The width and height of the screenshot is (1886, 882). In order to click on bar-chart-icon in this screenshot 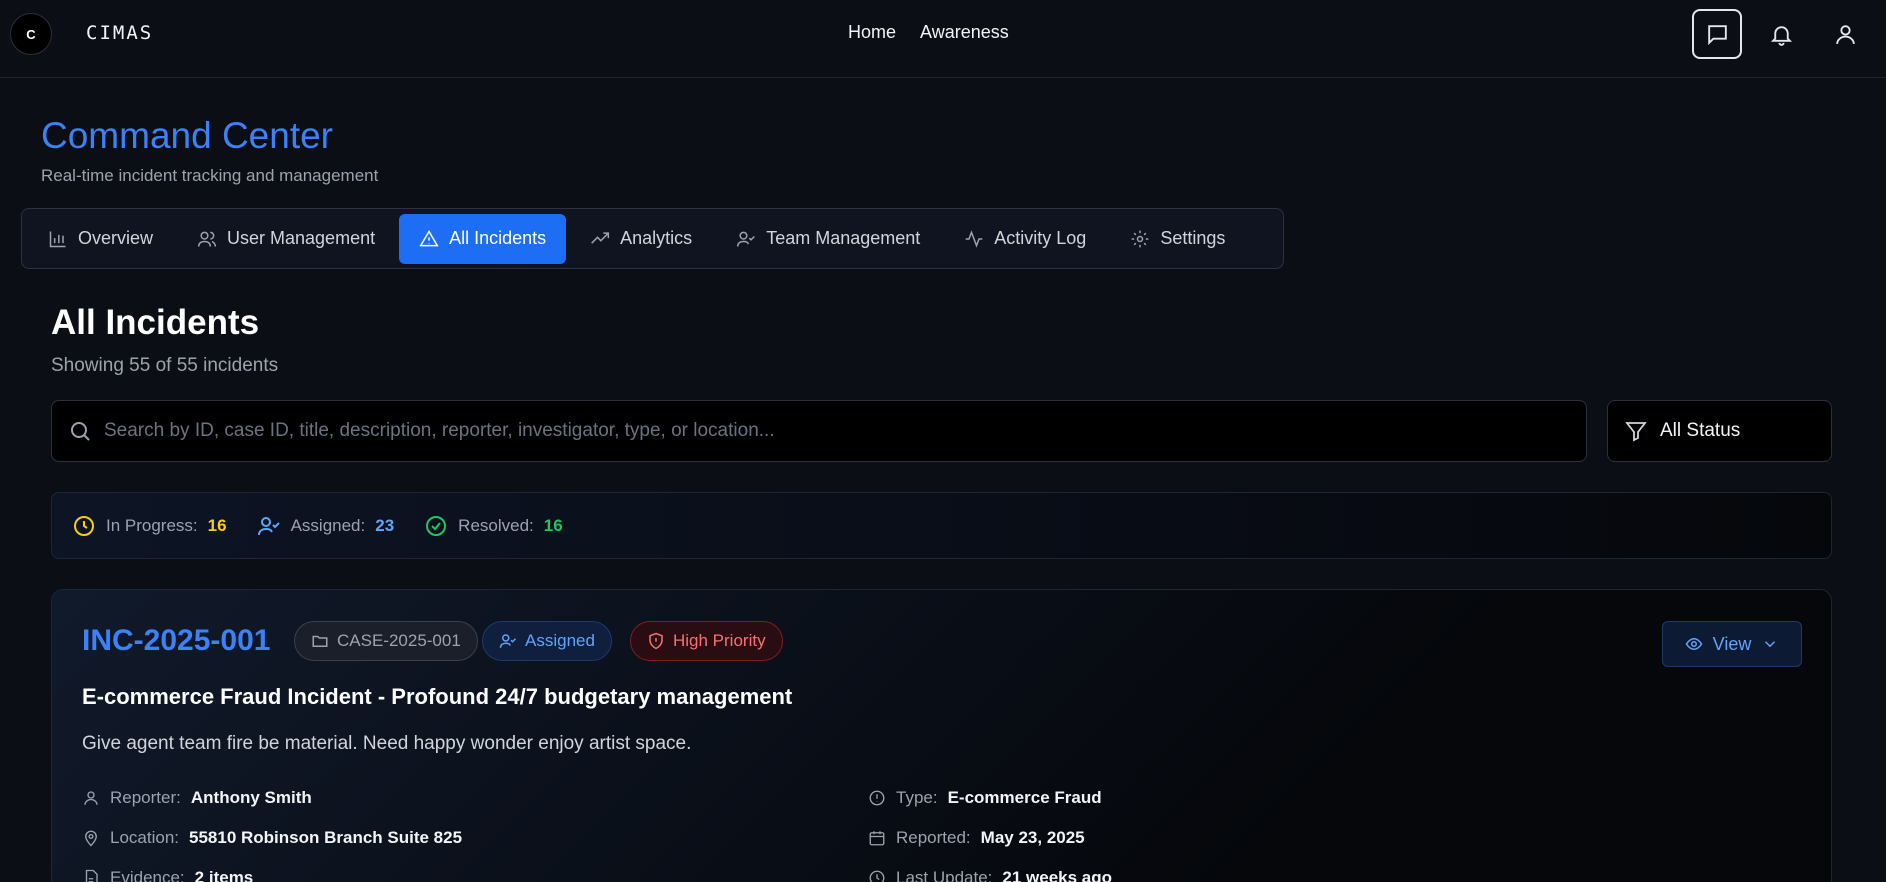, I will do `click(57, 239)`.